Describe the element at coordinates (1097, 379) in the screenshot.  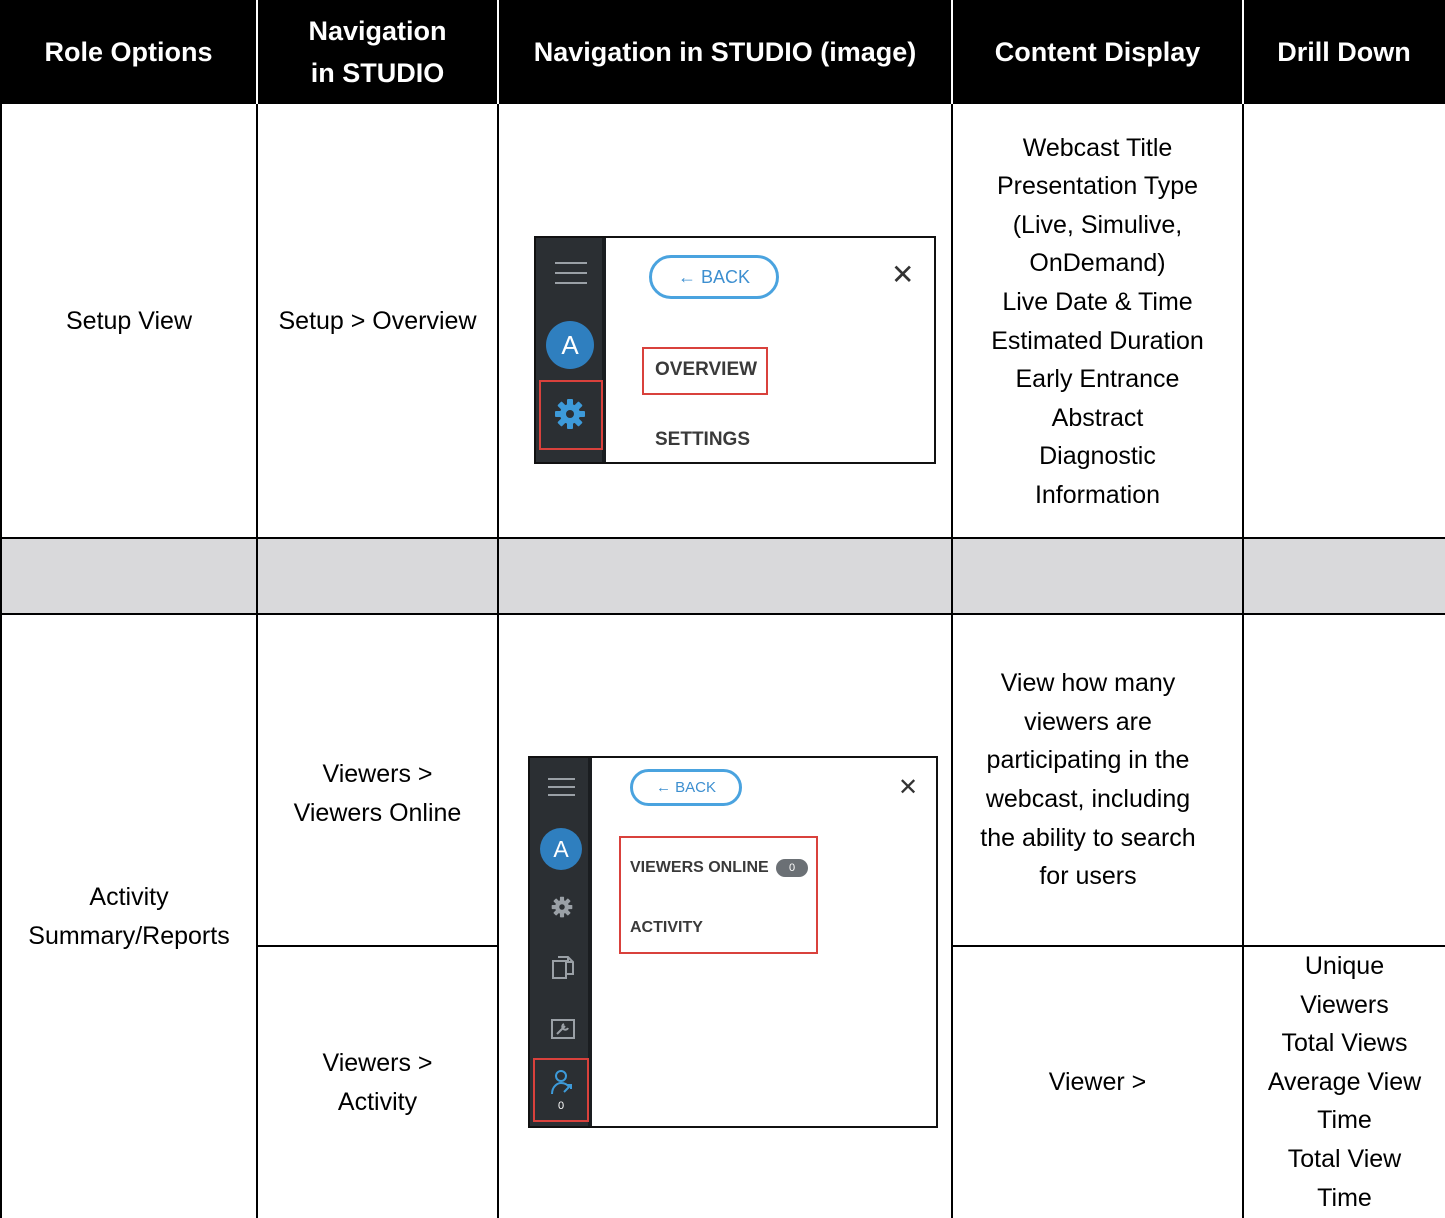
I see `content-item: Early Entrance` at that location.